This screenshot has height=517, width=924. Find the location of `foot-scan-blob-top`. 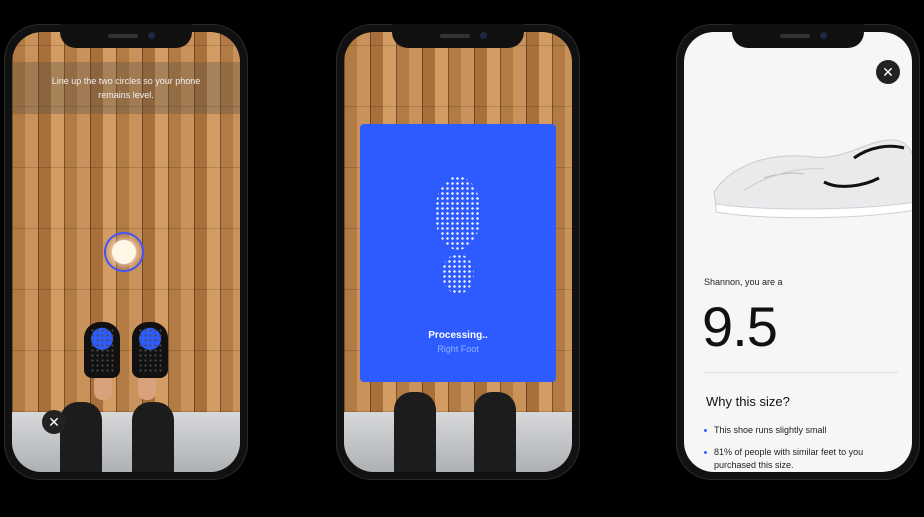

foot-scan-blob-top is located at coordinates (458, 213).